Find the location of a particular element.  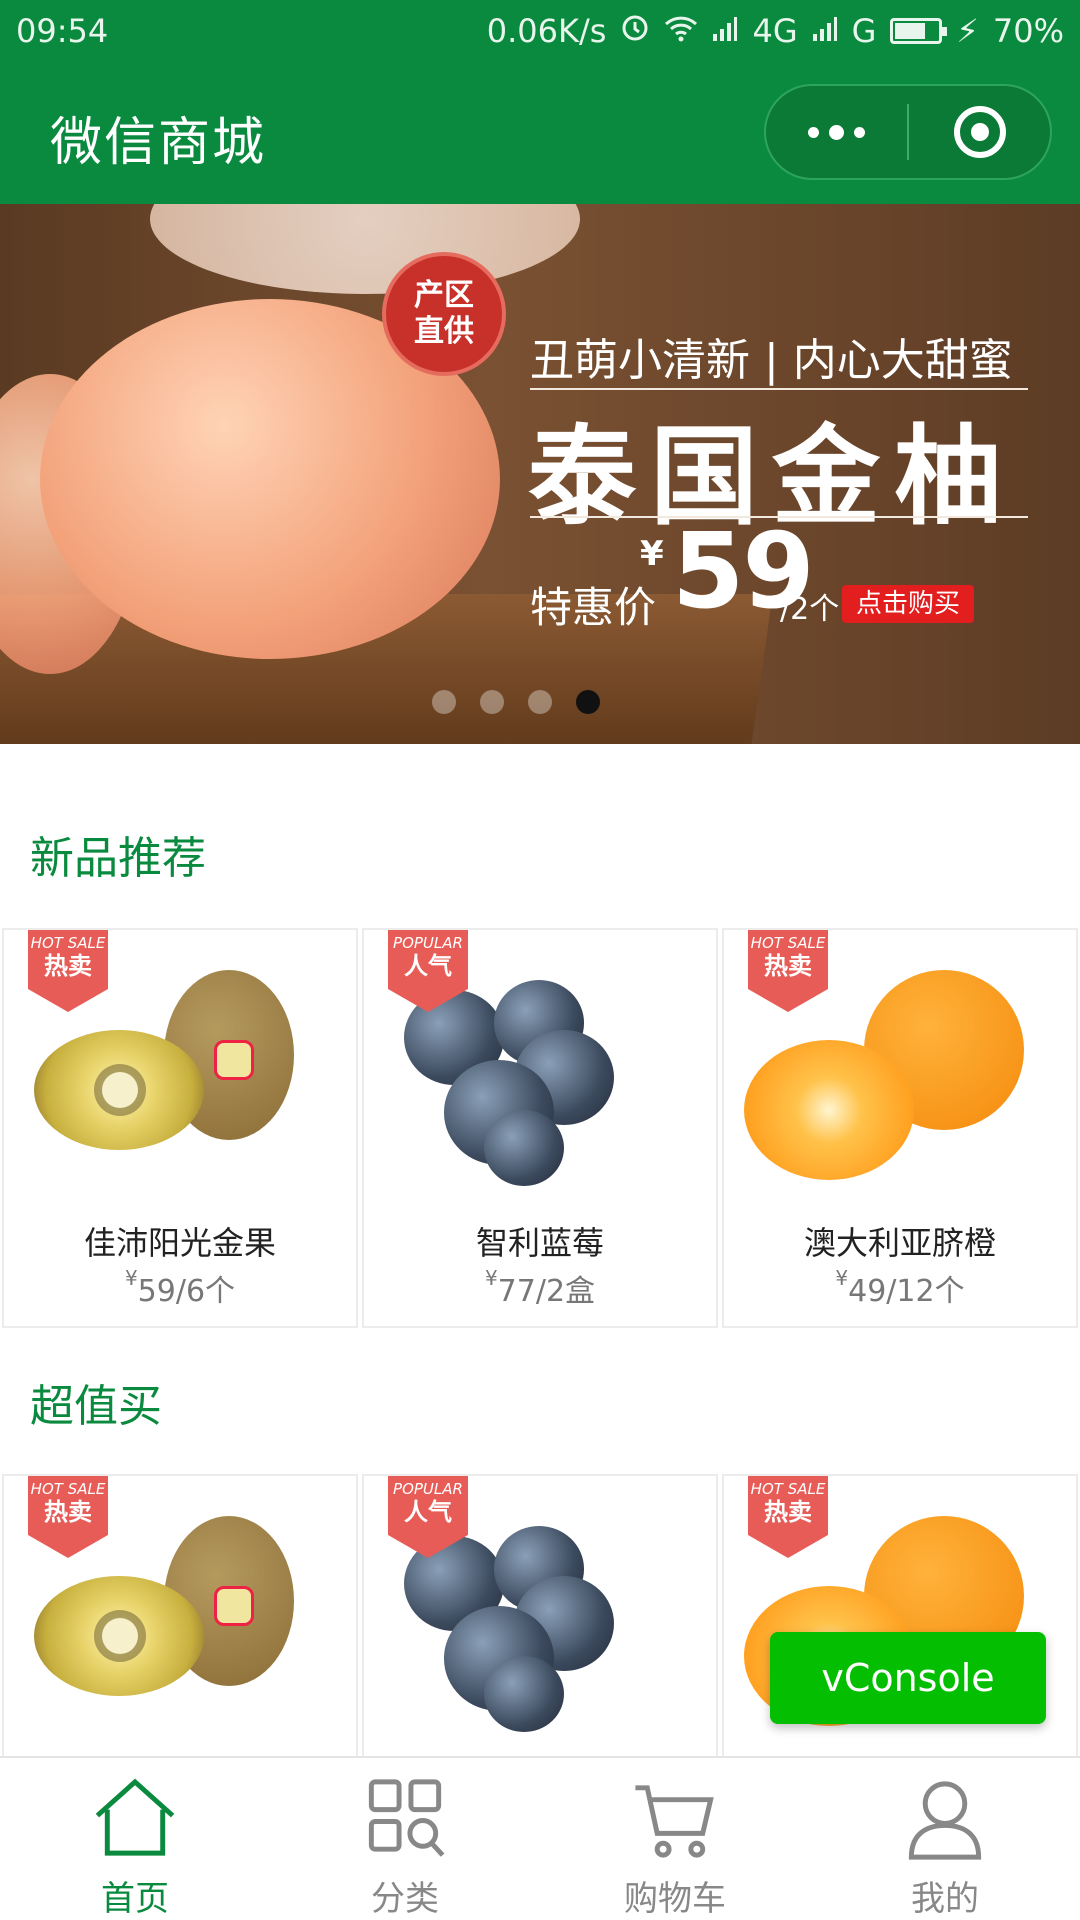

nav-bar: 微信商城 is located at coordinates (540, 133).